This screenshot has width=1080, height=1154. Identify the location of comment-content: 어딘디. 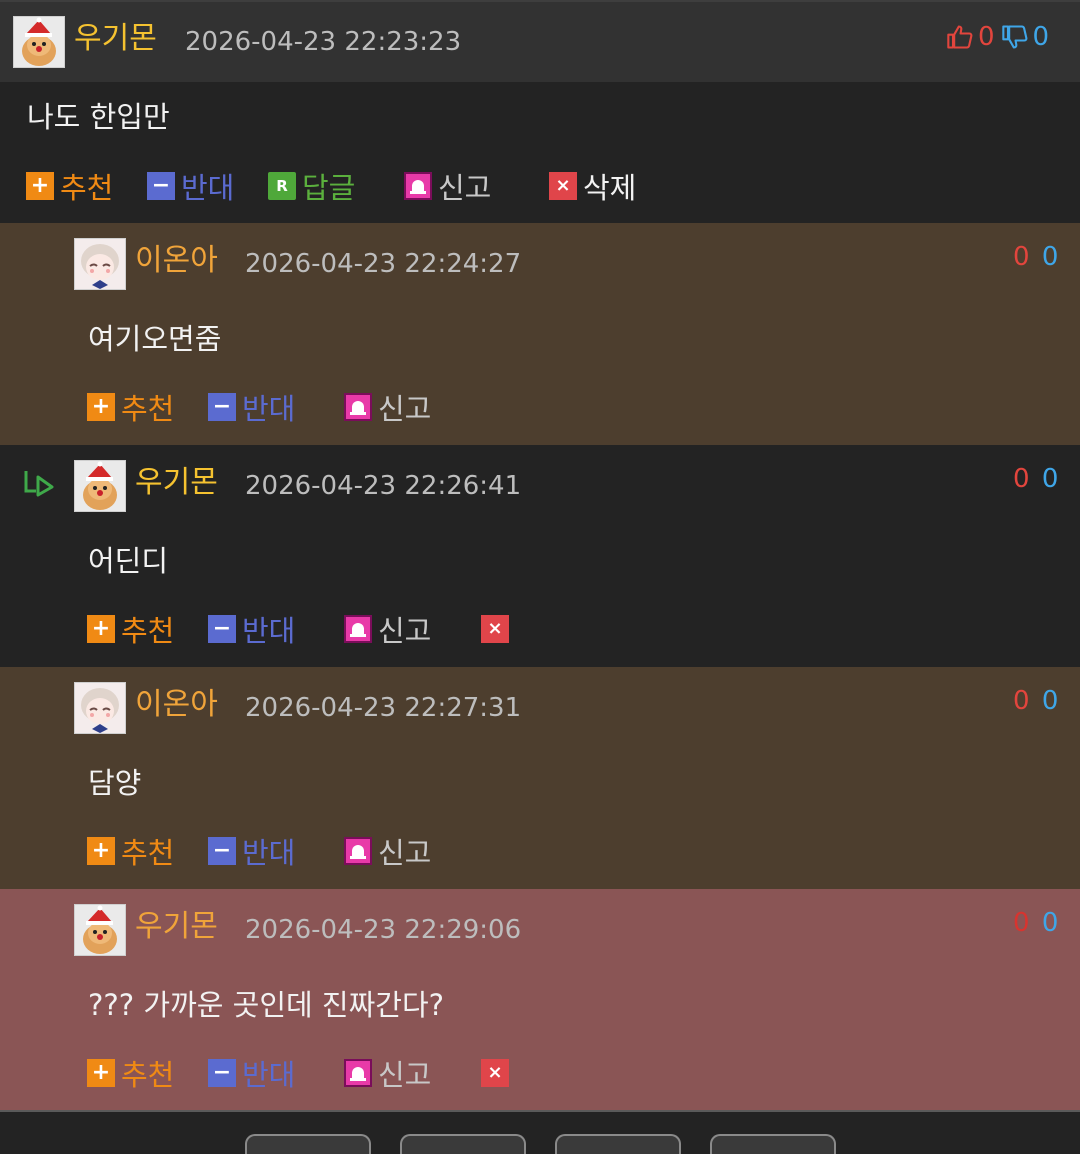
(128, 561).